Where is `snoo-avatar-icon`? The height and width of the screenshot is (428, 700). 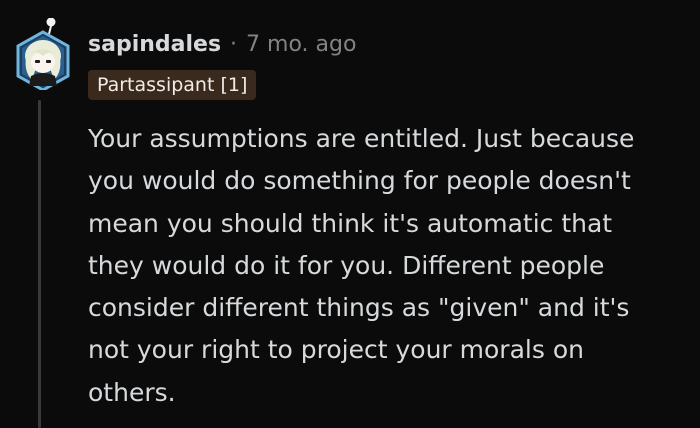 snoo-avatar-icon is located at coordinates (43, 54).